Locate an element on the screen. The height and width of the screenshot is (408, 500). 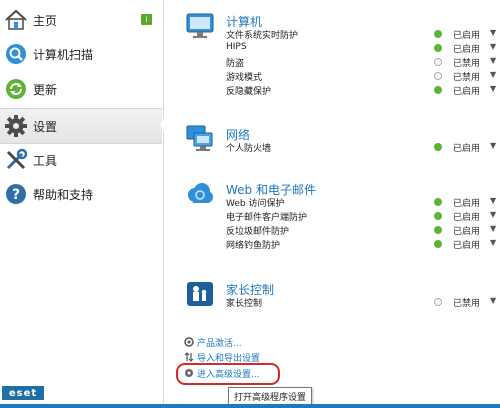
import-export-arrows-icon is located at coordinates (189, 357).